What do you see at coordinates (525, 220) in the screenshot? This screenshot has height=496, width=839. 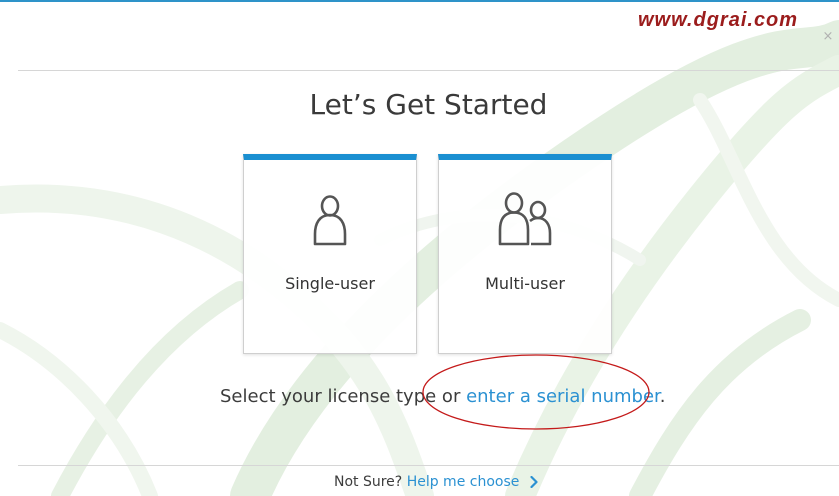 I see `multi-user-icon` at bounding box center [525, 220].